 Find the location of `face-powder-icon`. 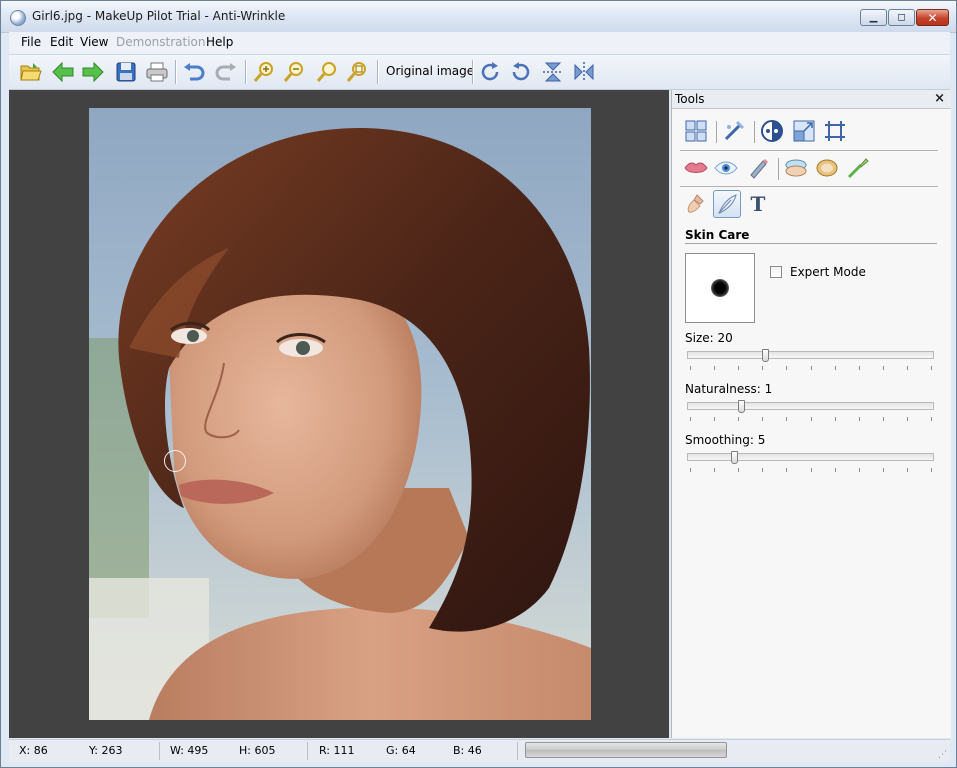

face-powder-icon is located at coordinates (796, 168).